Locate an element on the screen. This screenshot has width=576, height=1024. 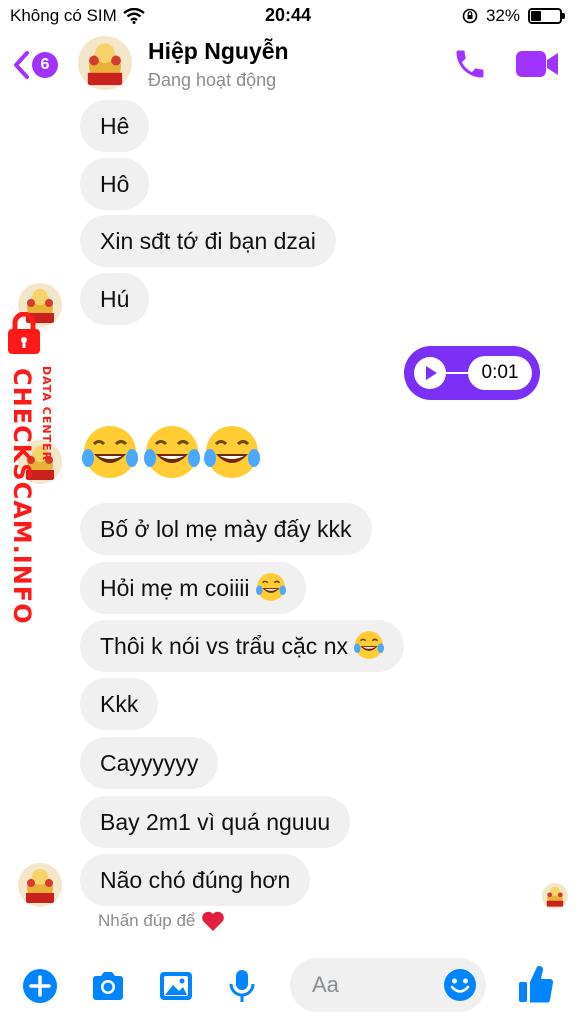
unread-count-badge: 6 is located at coordinates (45, 65).